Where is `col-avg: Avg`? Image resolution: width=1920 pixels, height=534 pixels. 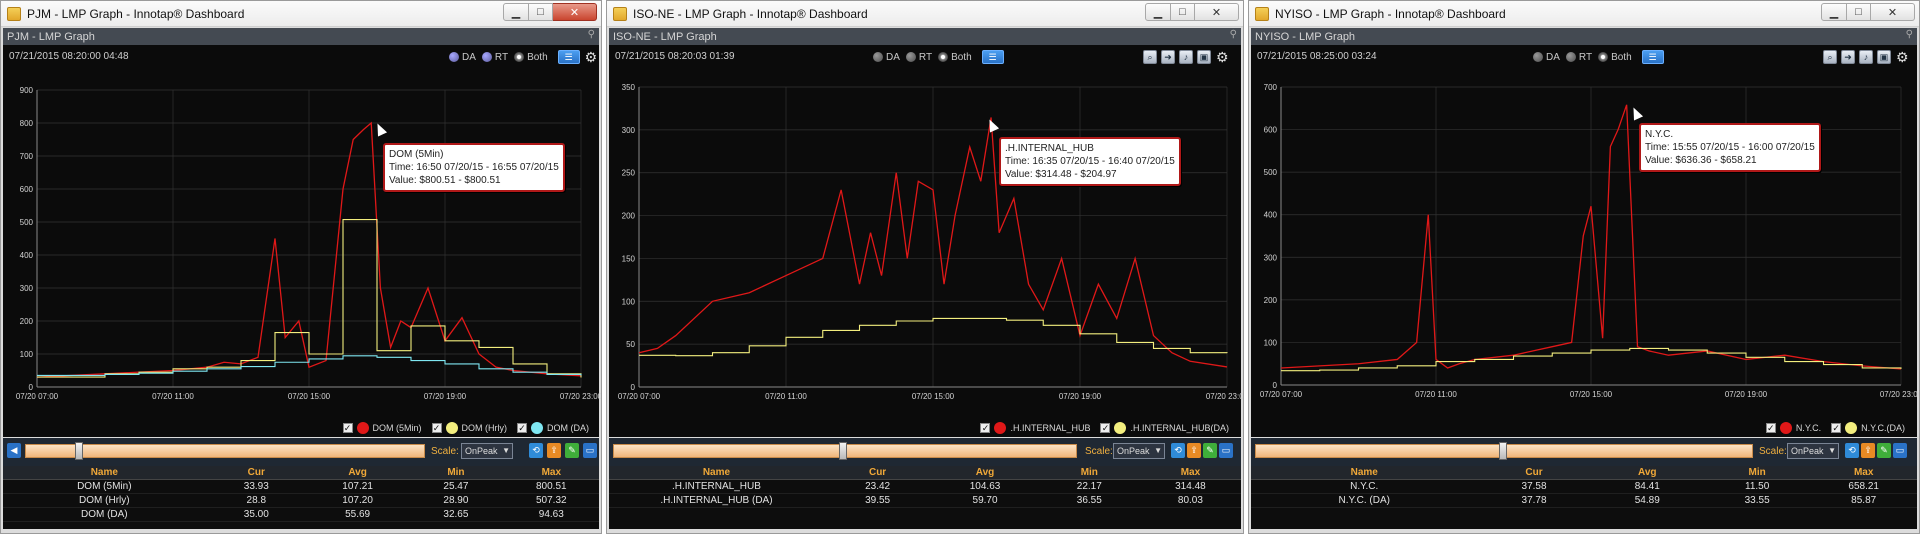
col-avg: Avg is located at coordinates (1647, 472).